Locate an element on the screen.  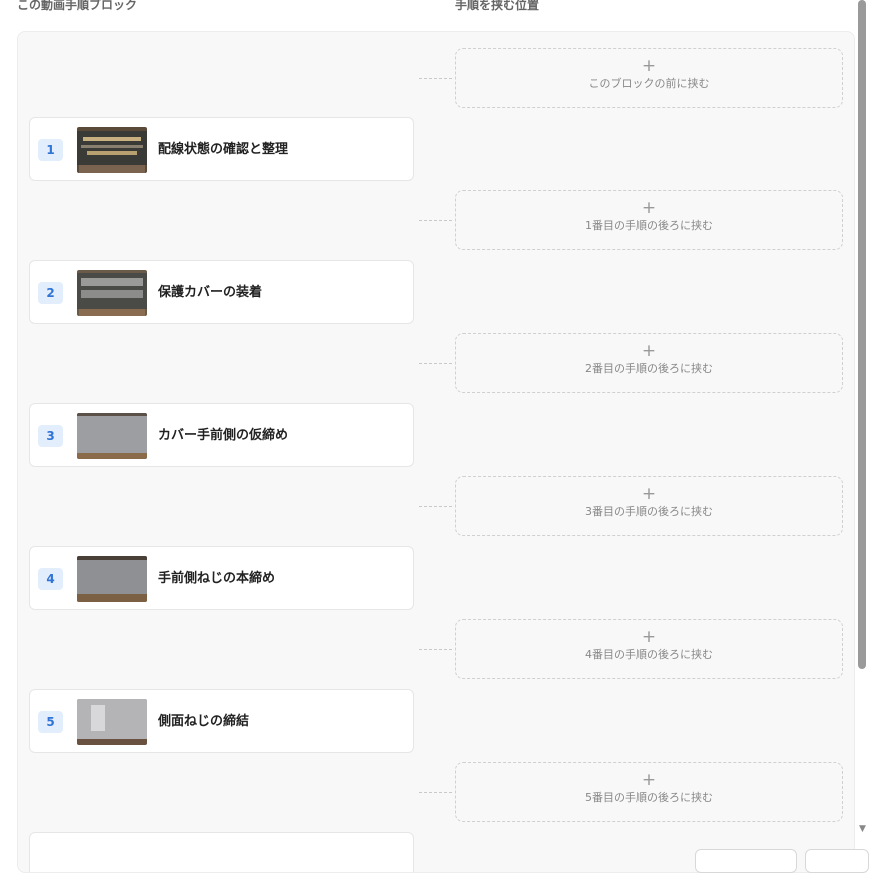
step-card-4: 4 手前側ねじの本締め is located at coordinates (221, 578).